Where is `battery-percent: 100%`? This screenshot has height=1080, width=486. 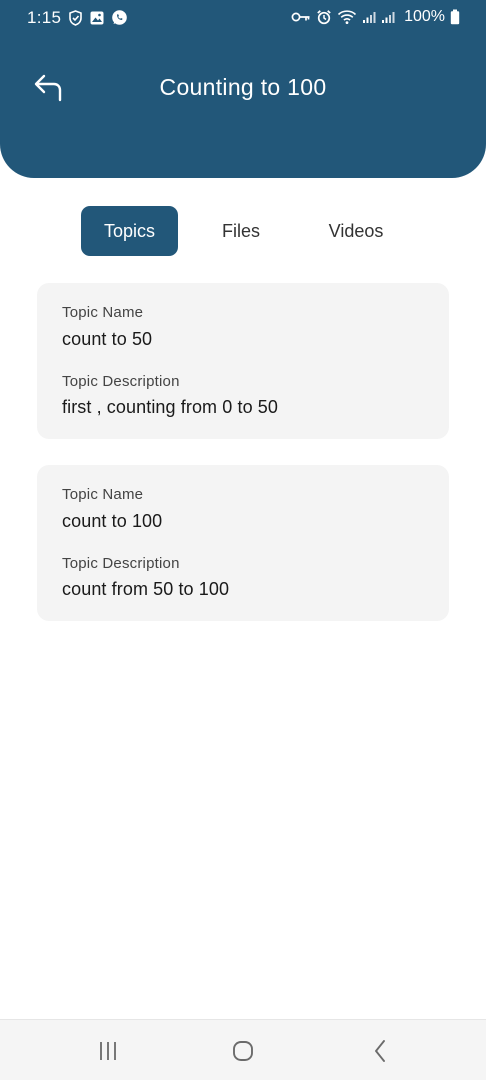
battery-percent: 100% is located at coordinates (424, 16).